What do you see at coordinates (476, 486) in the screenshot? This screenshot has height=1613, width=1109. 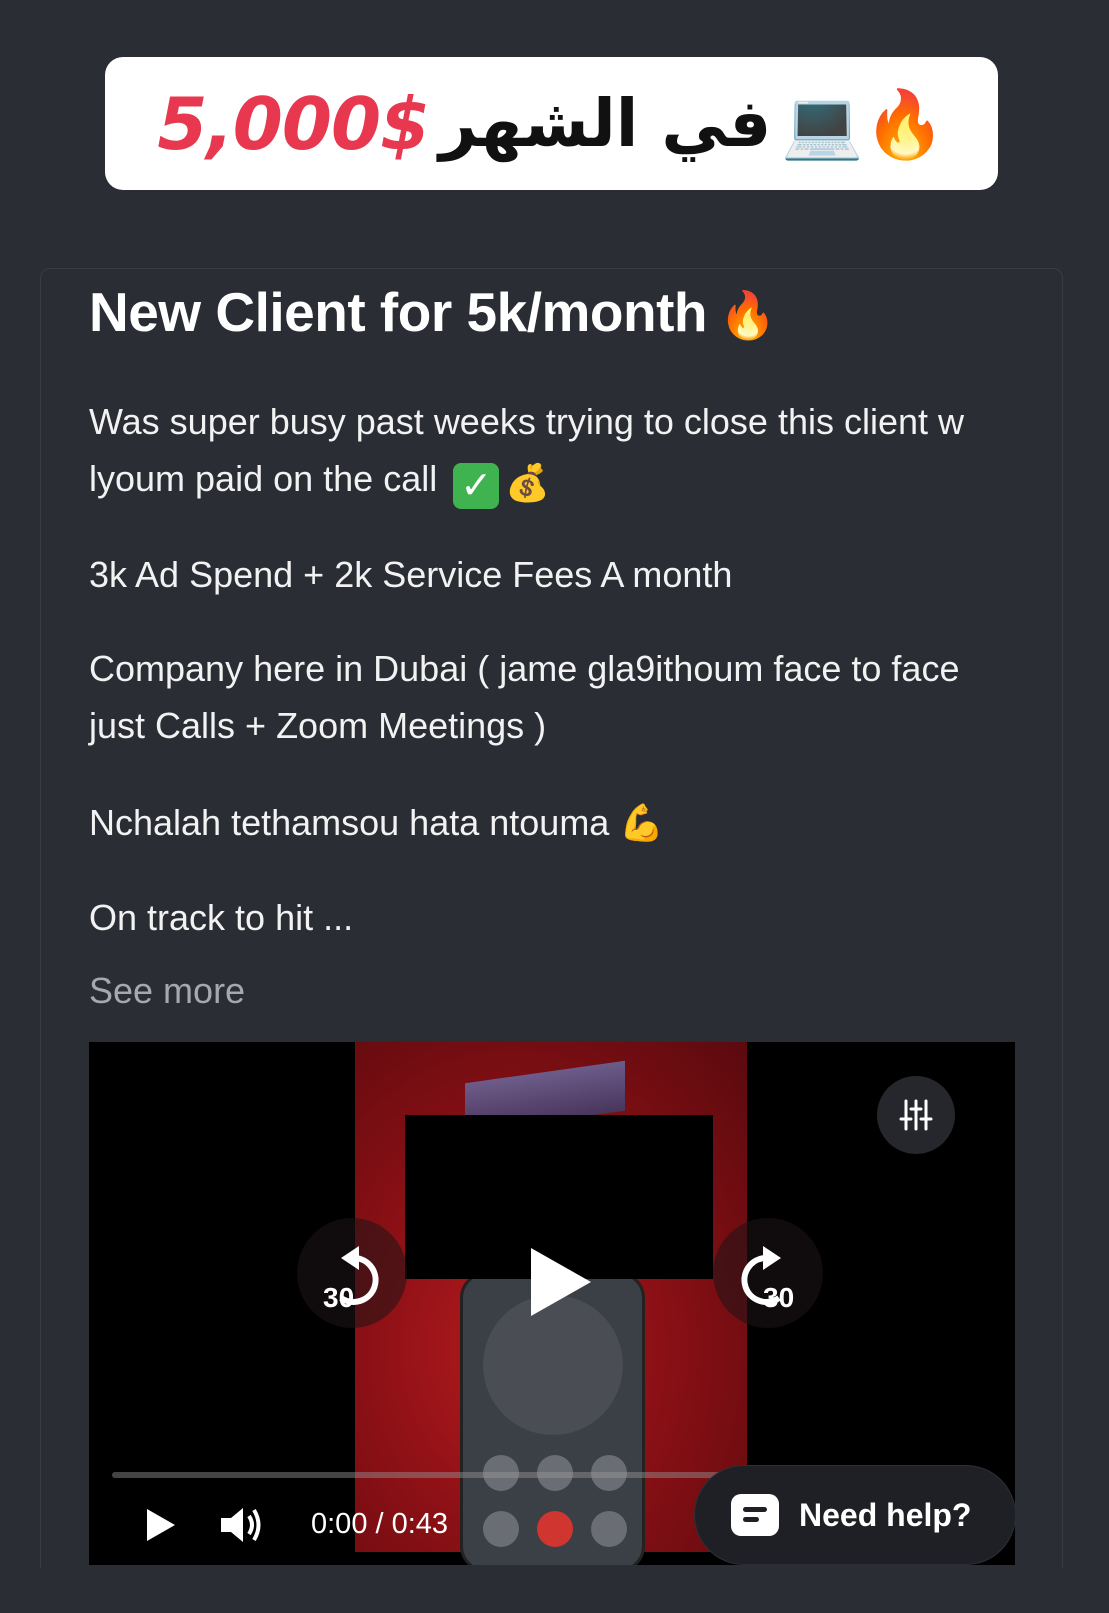 I see `check-mark-emoji-icon: ✓` at bounding box center [476, 486].